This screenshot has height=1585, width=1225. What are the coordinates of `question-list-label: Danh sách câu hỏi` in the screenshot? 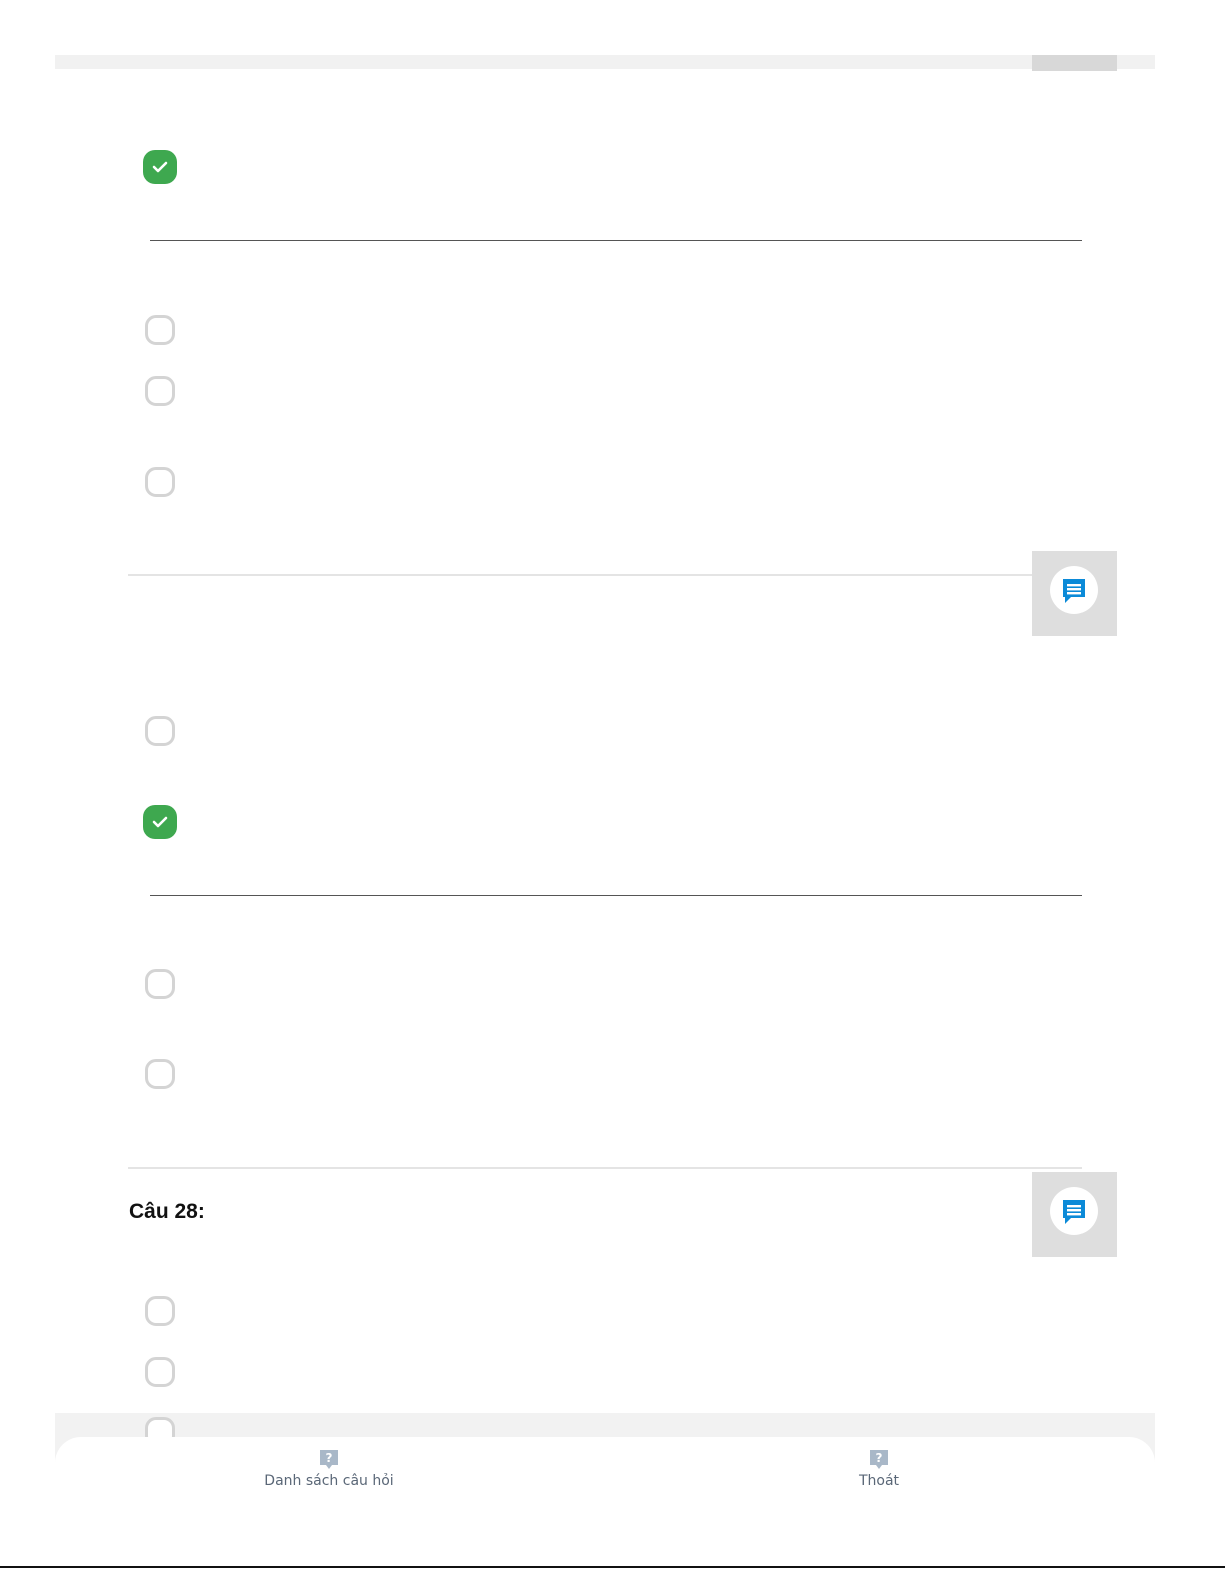 It's located at (329, 1481).